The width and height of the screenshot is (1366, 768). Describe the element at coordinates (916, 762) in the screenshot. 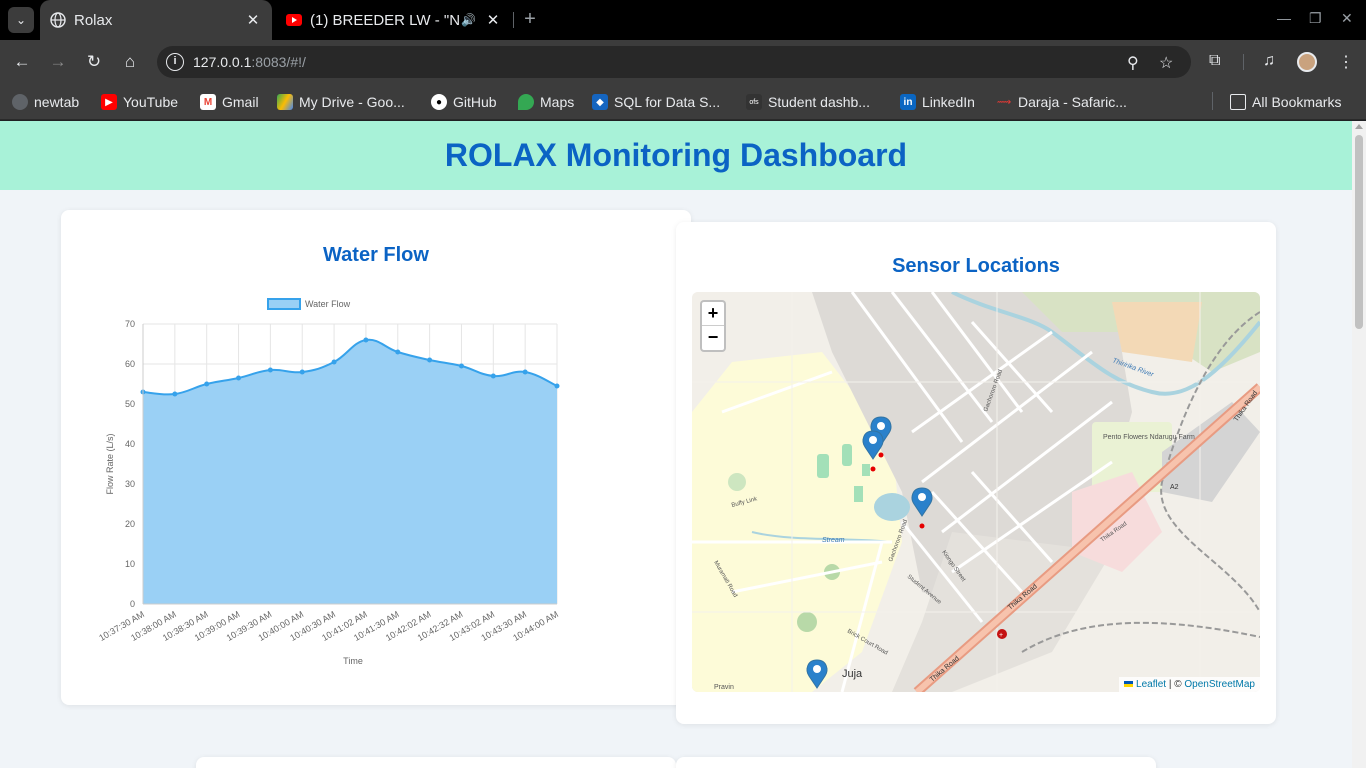

I see `bottom-card-right` at that location.